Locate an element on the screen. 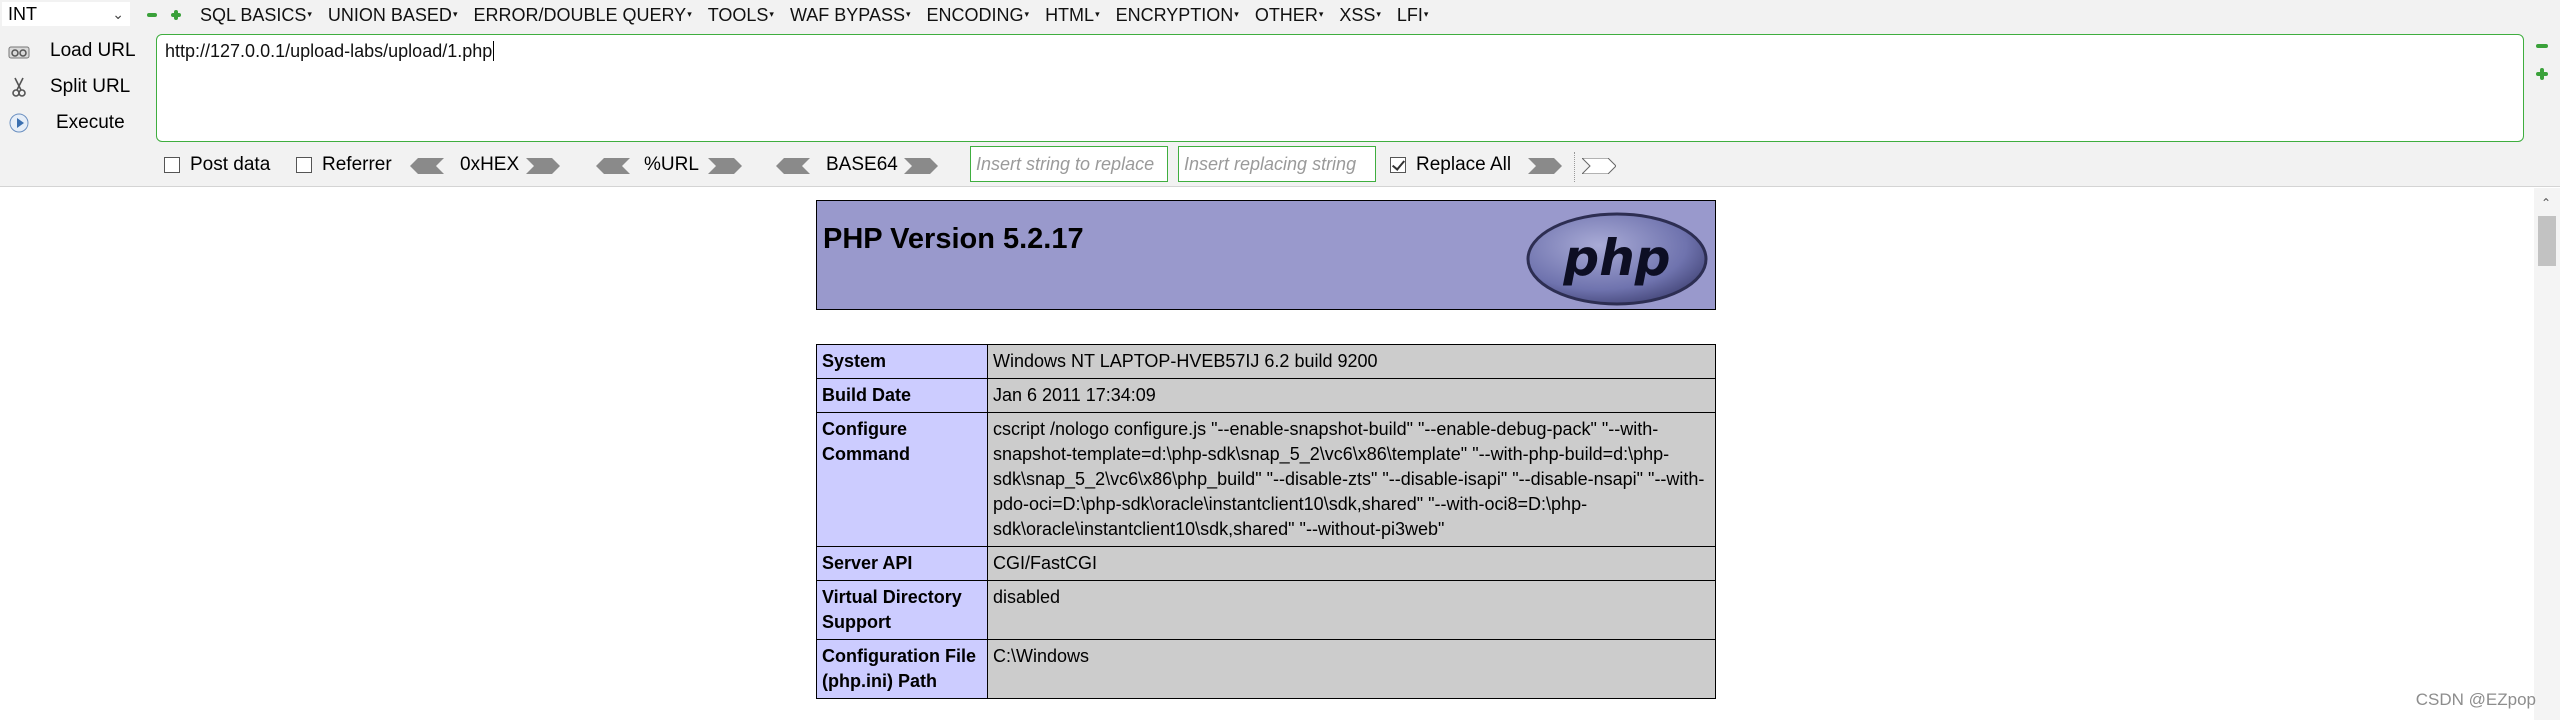  scrollbar-thumb is located at coordinates (2547, 241).